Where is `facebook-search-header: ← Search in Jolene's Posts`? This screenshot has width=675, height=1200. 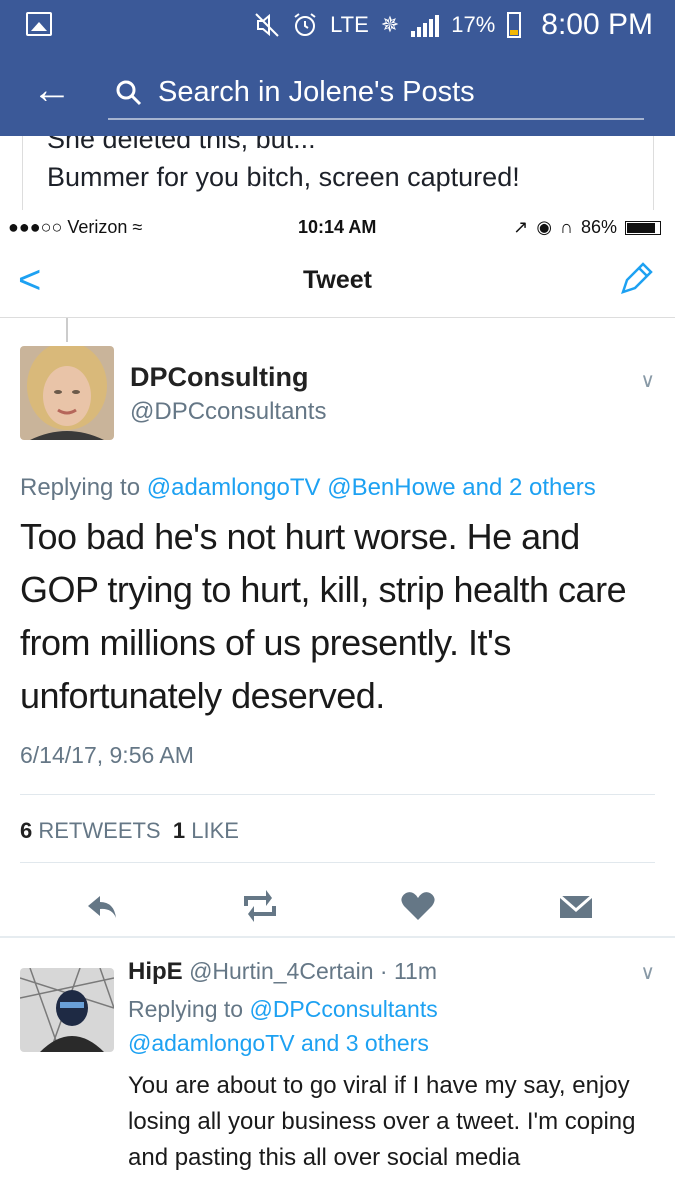 facebook-search-header: ← Search in Jolene's Posts is located at coordinates (337, 93).